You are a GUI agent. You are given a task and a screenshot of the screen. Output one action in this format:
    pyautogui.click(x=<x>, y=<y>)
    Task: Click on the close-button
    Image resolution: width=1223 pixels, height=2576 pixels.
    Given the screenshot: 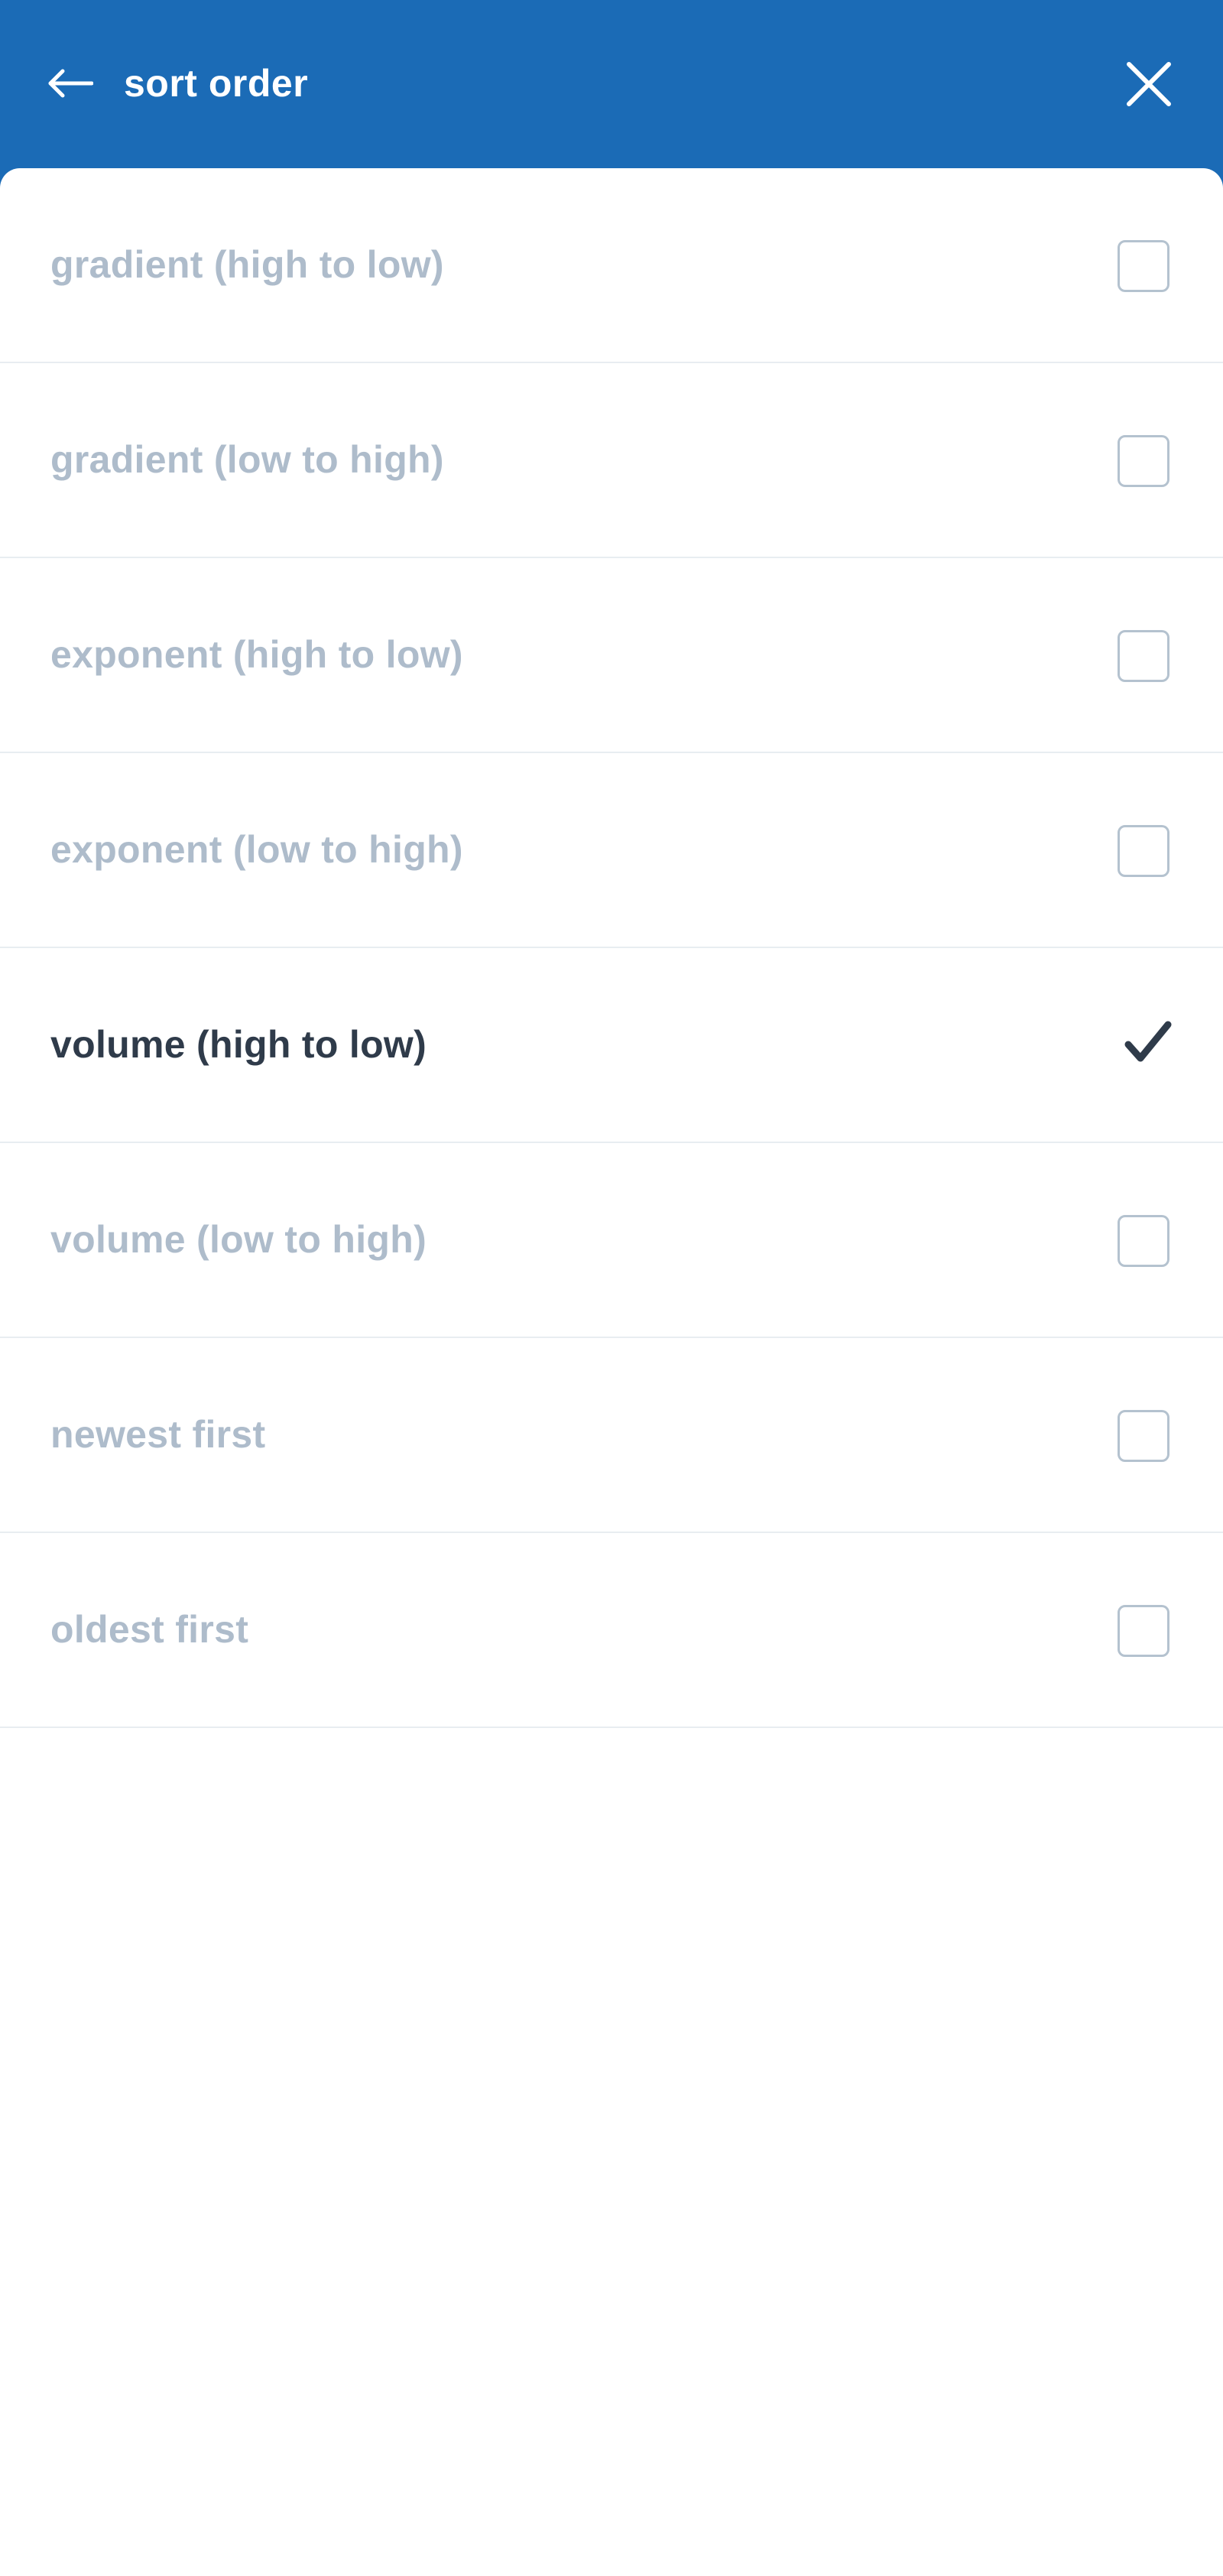 What is the action you would take?
    pyautogui.click(x=1149, y=84)
    